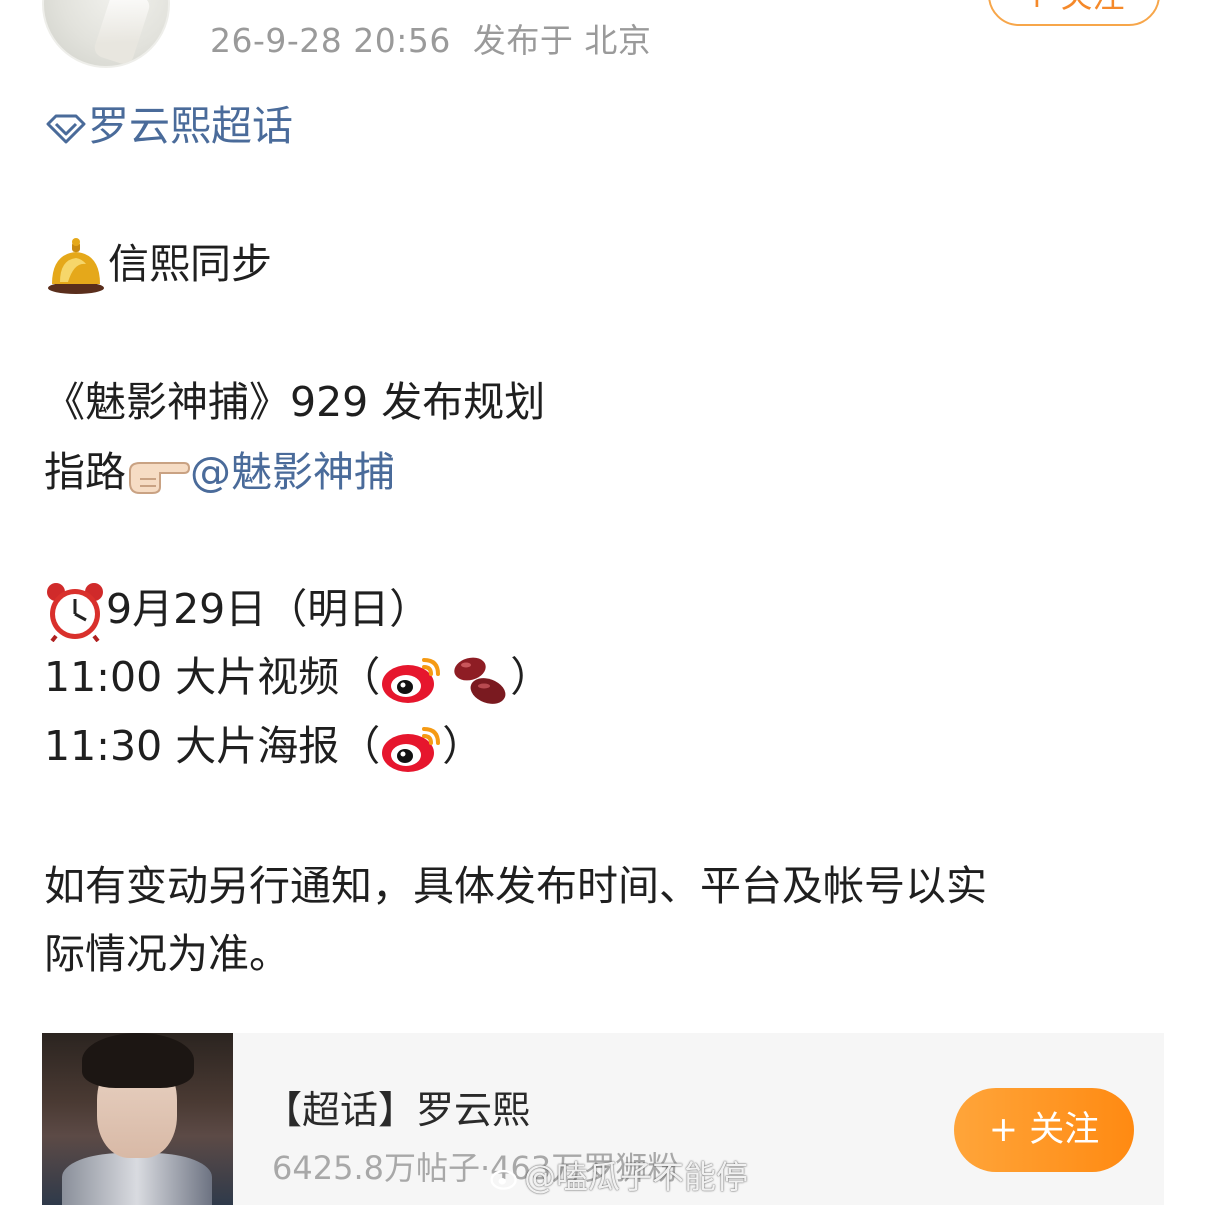 The width and height of the screenshot is (1206, 1205). What do you see at coordinates (463, 746) in the screenshot?
I see `poster-close: ）` at bounding box center [463, 746].